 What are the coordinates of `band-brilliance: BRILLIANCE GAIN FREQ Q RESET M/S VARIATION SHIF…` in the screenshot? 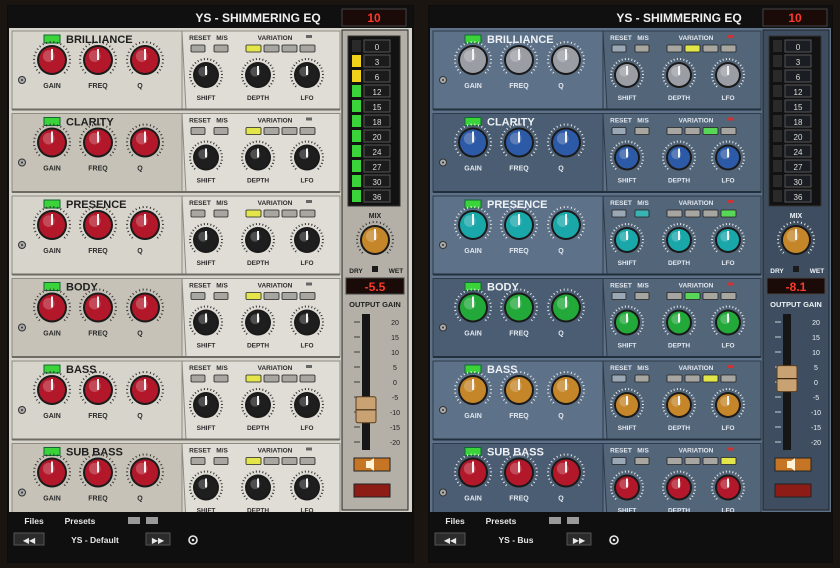 It's located at (176, 70).